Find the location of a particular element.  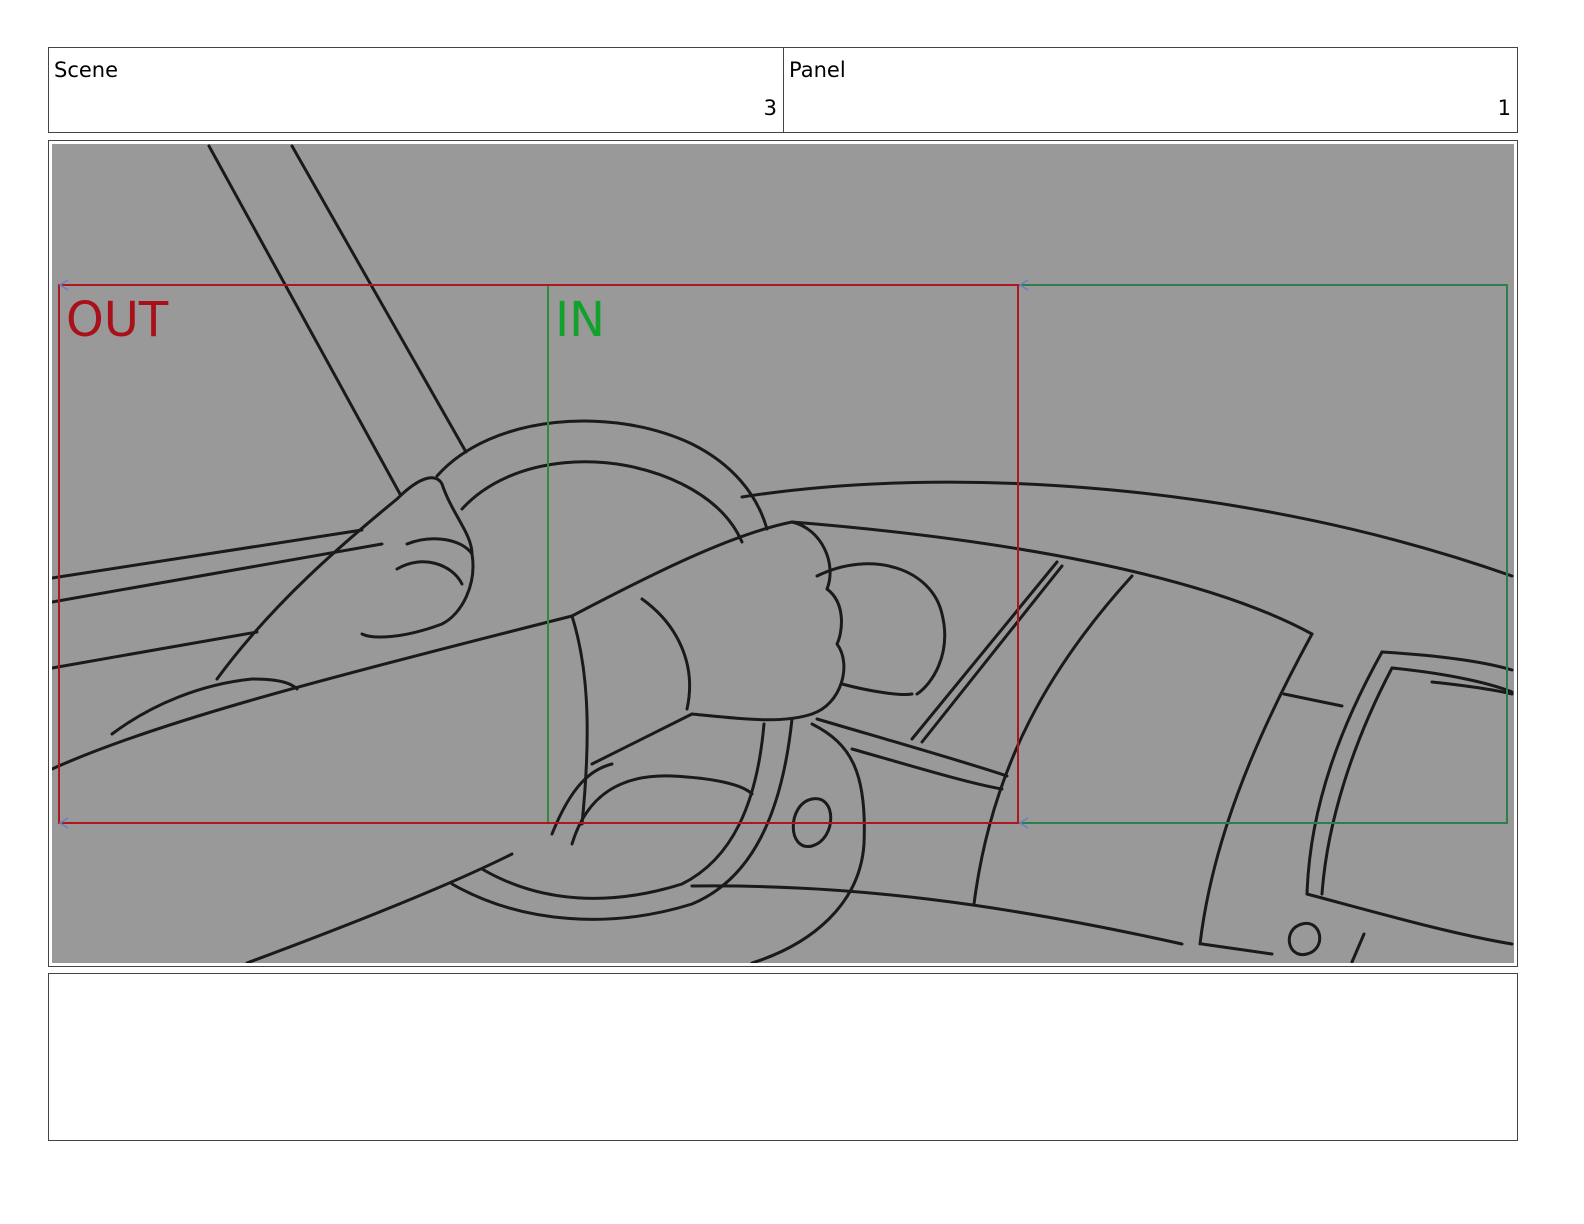

panel-header: Scene 3 Panel 1 is located at coordinates (783, 90).